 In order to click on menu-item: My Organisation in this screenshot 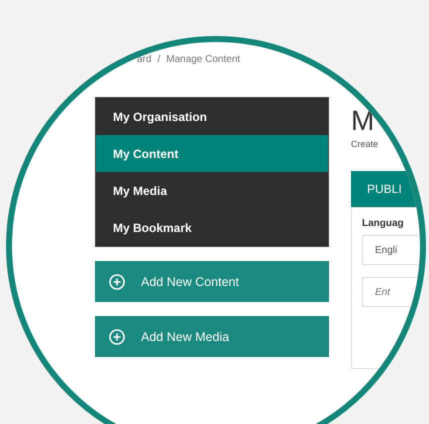, I will do `click(212, 116)`.